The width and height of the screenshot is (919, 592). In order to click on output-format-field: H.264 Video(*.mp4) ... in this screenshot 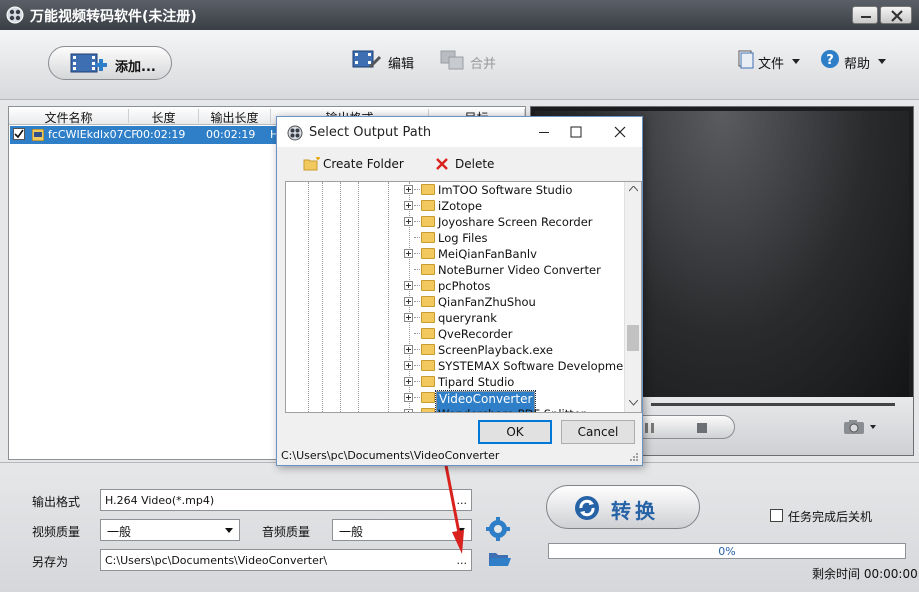, I will do `click(286, 500)`.